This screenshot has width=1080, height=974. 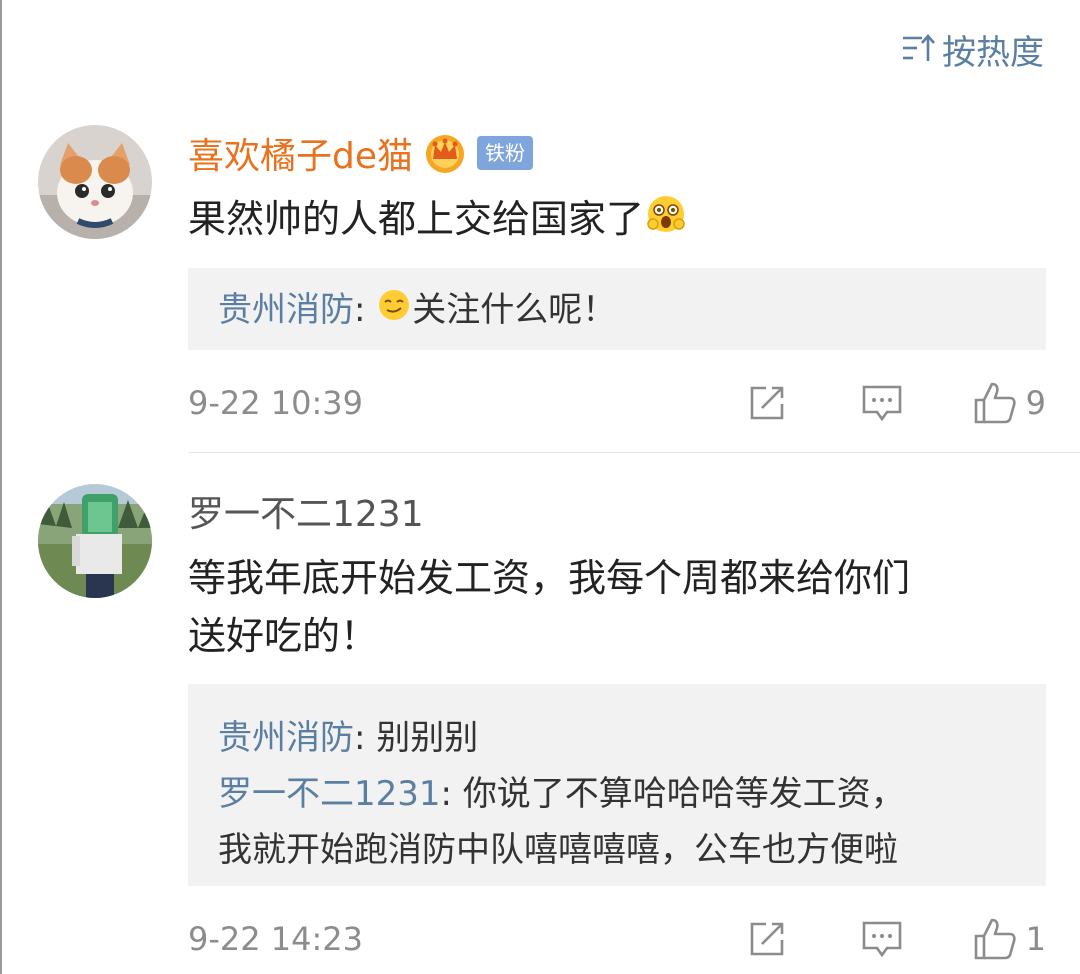 What do you see at coordinates (445, 153) in the screenshot?
I see `vip-crown-icon` at bounding box center [445, 153].